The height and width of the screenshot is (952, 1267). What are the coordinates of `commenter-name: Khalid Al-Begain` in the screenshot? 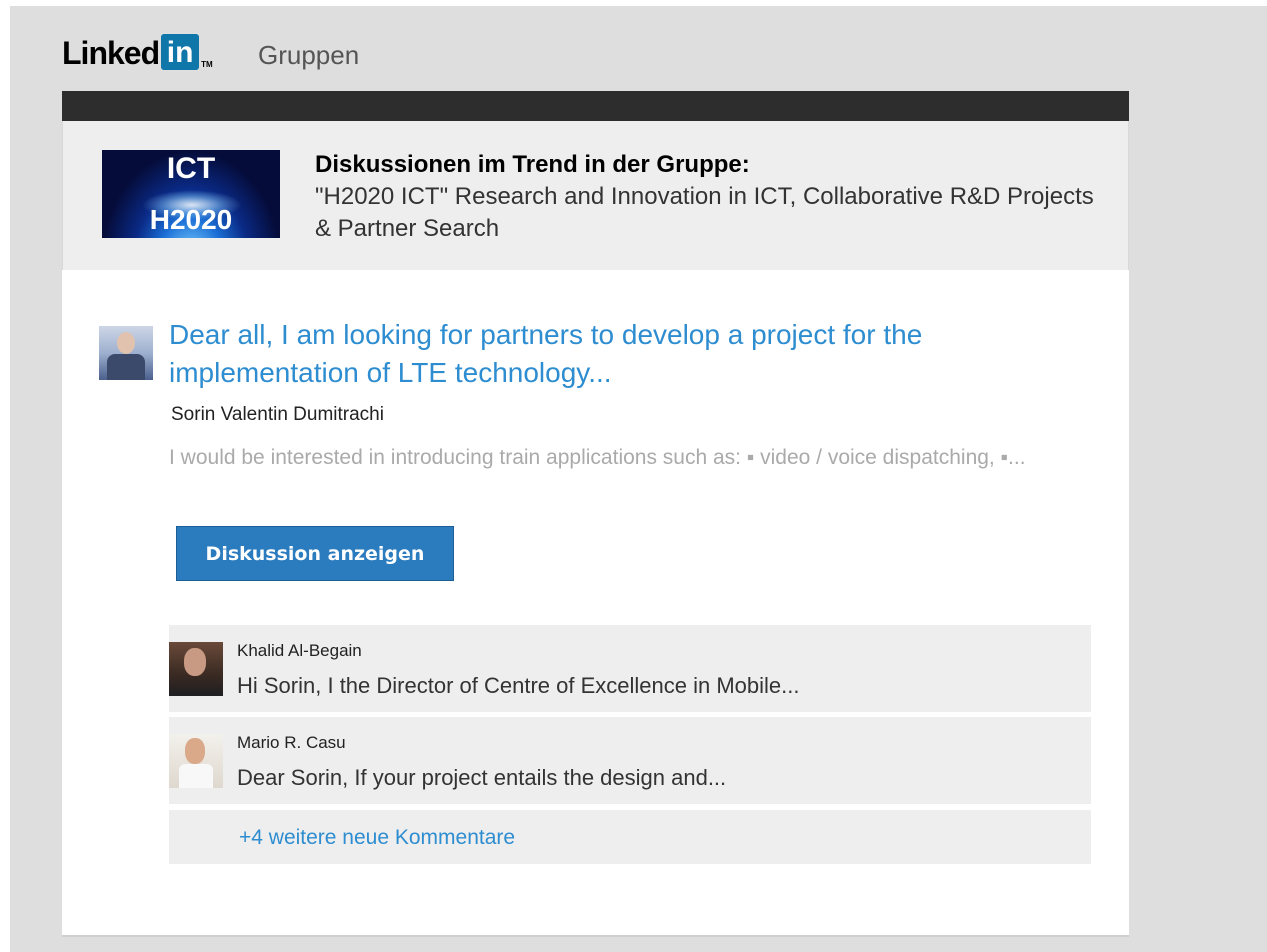 It's located at (299, 651).